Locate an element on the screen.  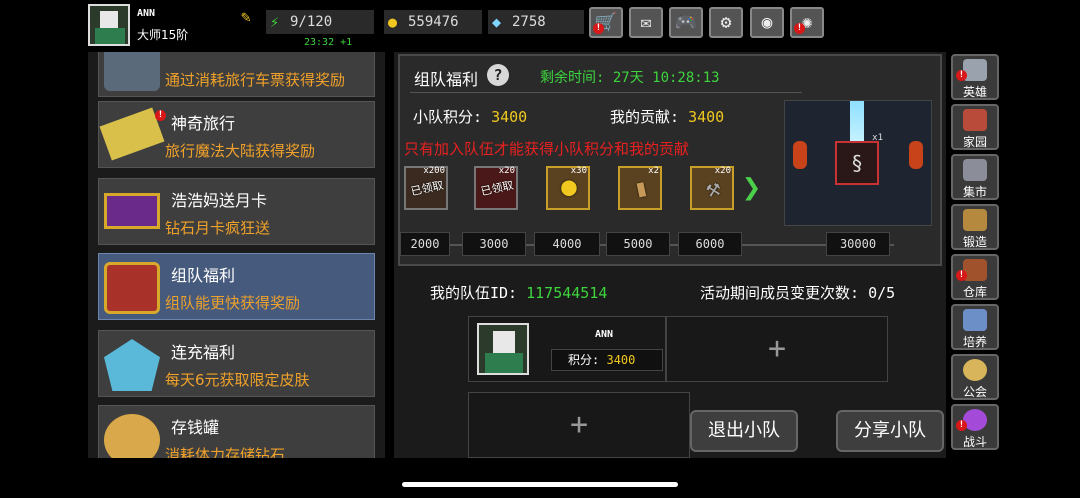
side-nav-label: 英雄 is located at coordinates (974, 92).